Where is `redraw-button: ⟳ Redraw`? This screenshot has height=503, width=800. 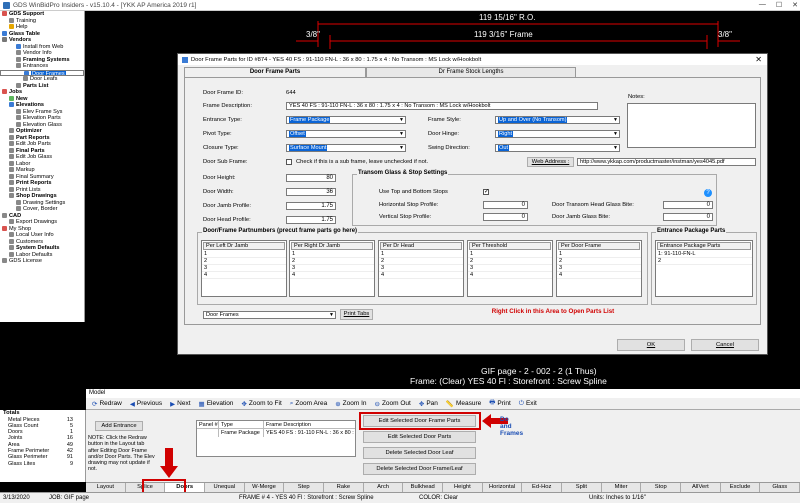
redraw-button: ⟳ Redraw is located at coordinates (107, 404).